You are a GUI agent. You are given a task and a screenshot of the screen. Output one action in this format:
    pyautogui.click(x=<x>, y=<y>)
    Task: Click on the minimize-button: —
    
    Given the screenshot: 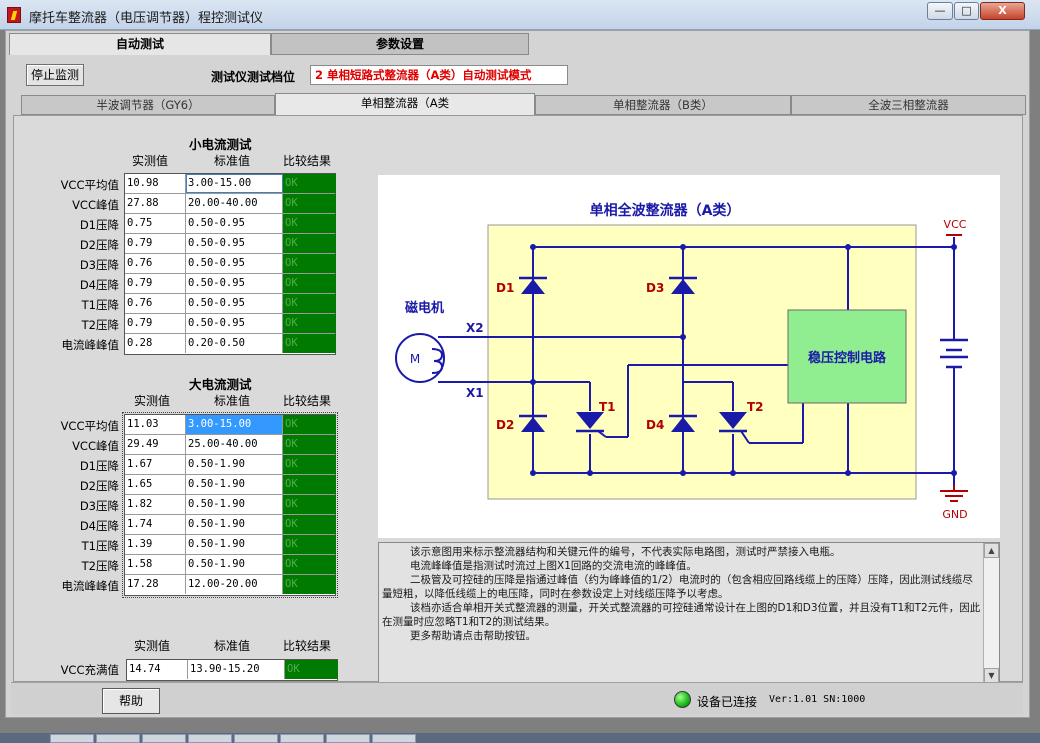 What is the action you would take?
    pyautogui.click(x=940, y=11)
    